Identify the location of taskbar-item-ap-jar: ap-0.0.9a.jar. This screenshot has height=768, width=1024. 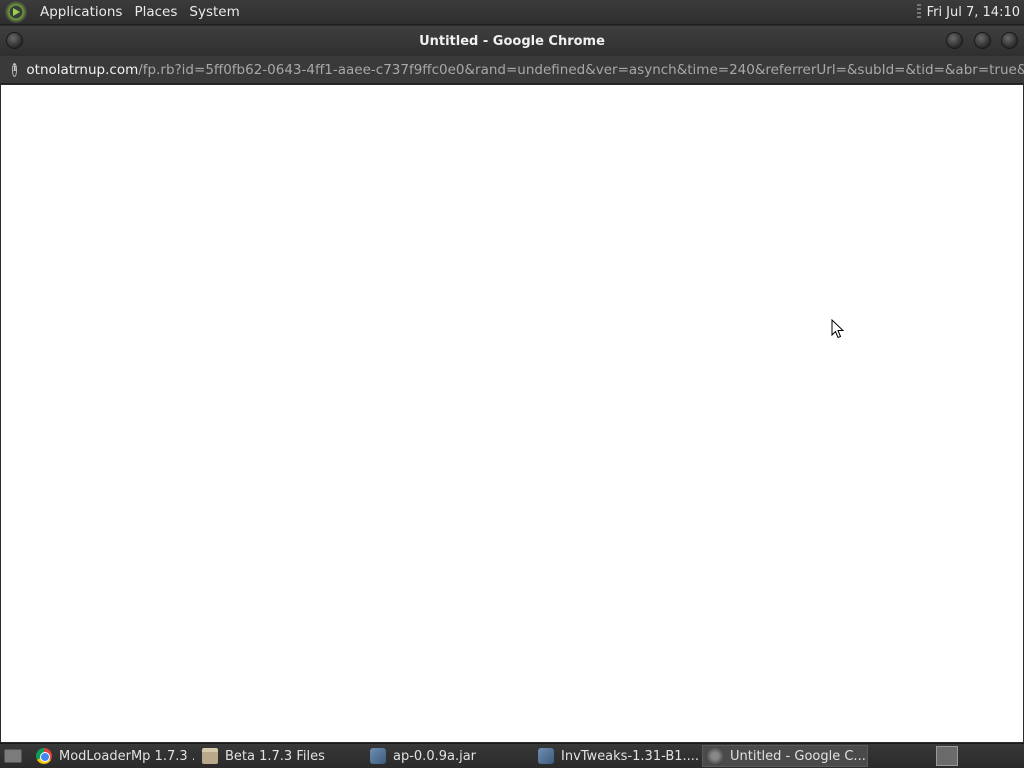
(448, 756).